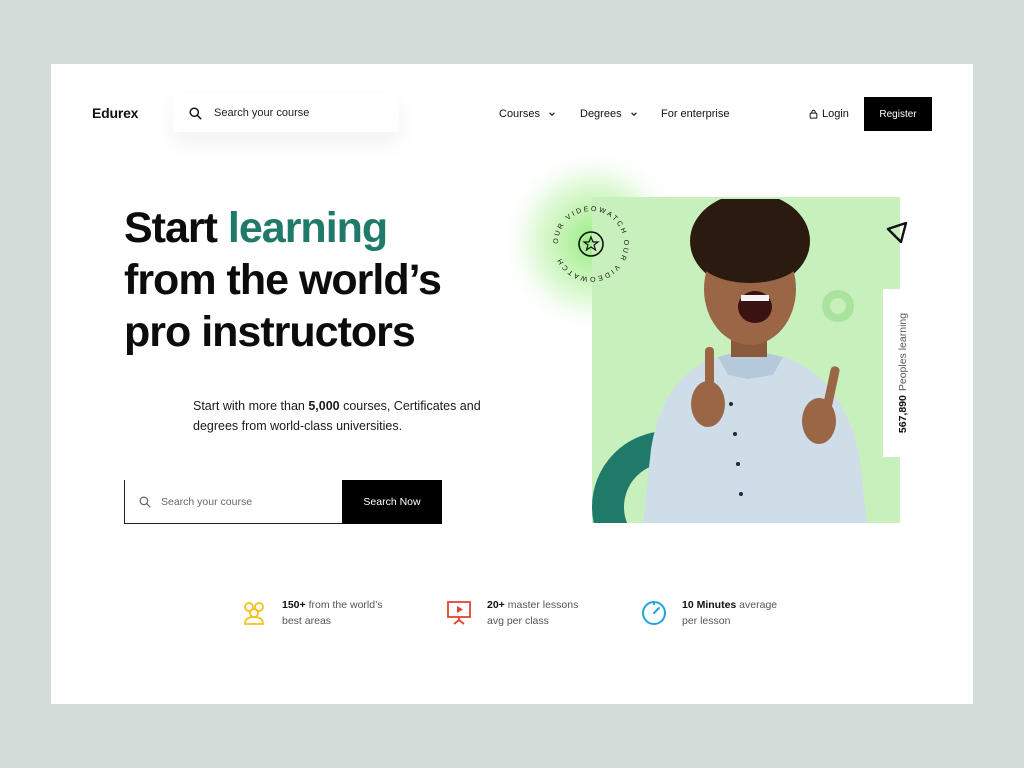 The width and height of the screenshot is (1024, 768). Describe the element at coordinates (708, 613) in the screenshot. I see `stat-minutes: 10 Minutes average per lesson` at that location.